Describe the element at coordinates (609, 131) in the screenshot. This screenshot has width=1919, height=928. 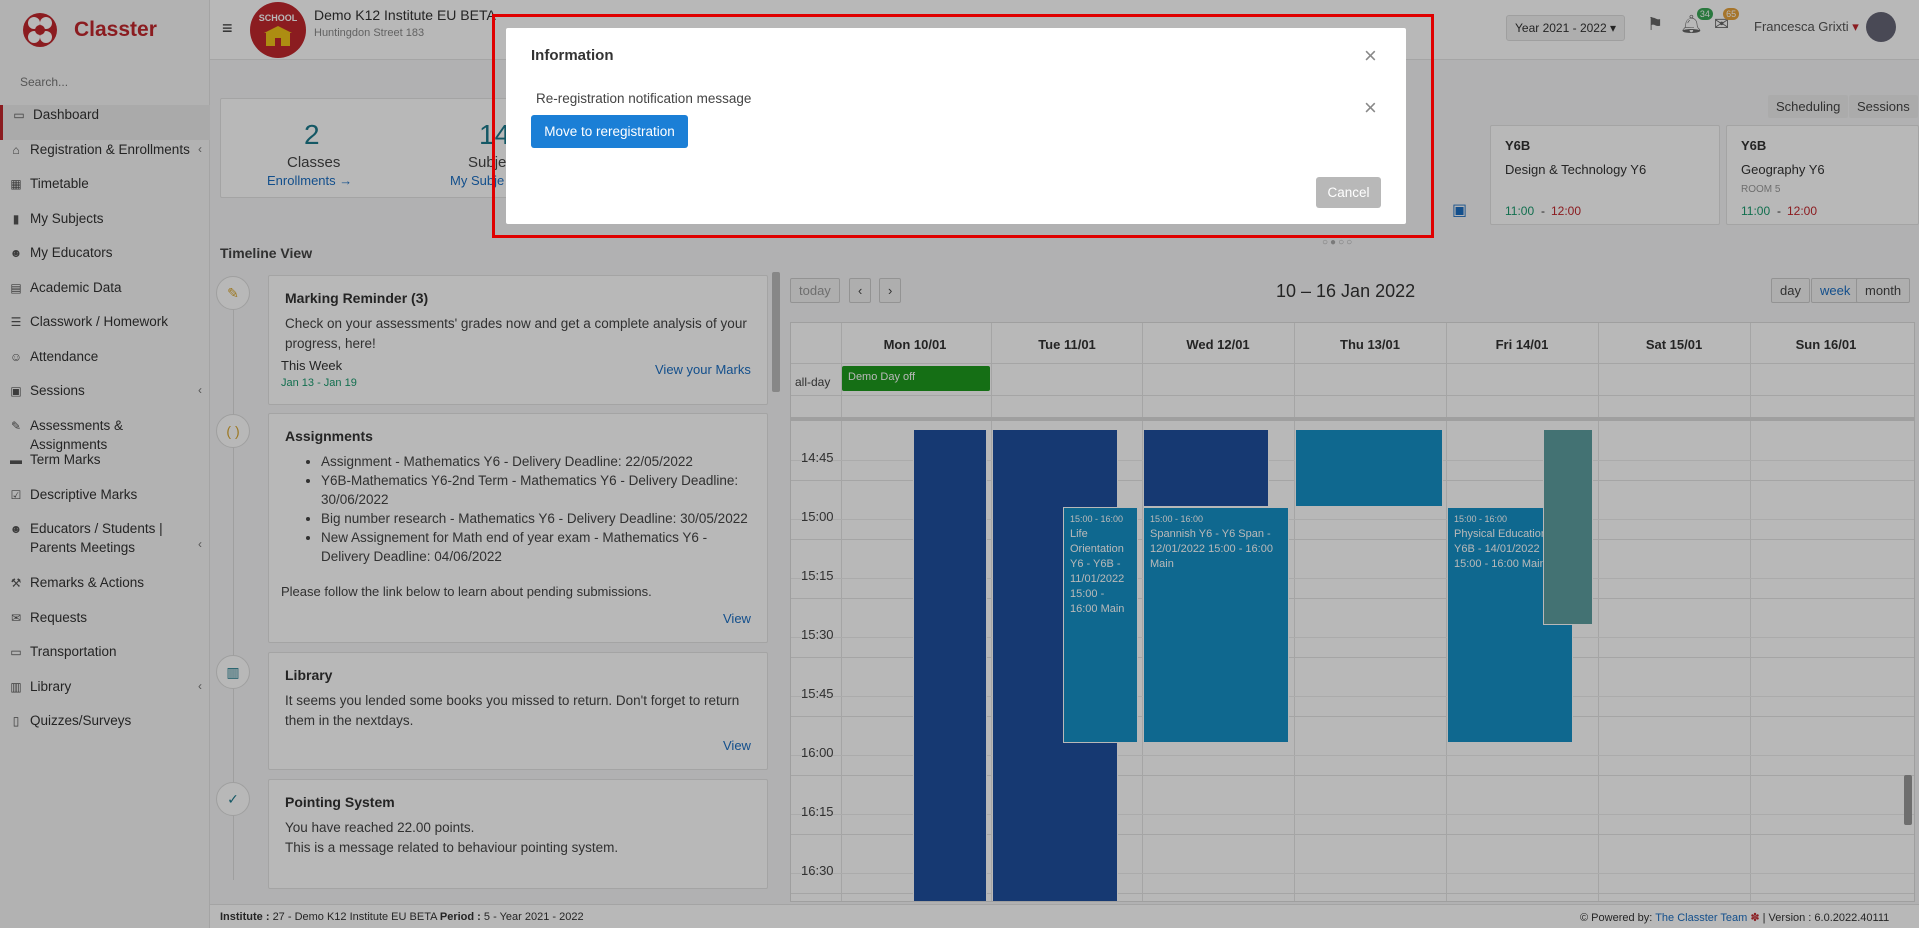
I see `move-to-reregistration-button: Move to reregistration` at that location.